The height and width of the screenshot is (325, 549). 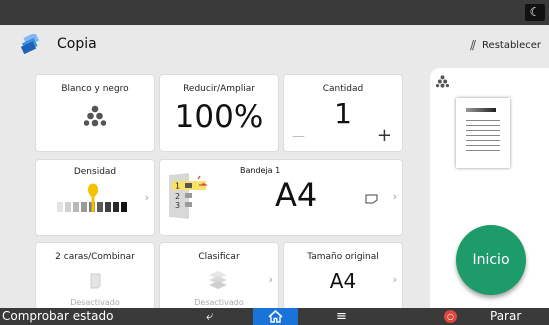 I want to click on quantity-decrease-button: —, so click(x=298, y=136).